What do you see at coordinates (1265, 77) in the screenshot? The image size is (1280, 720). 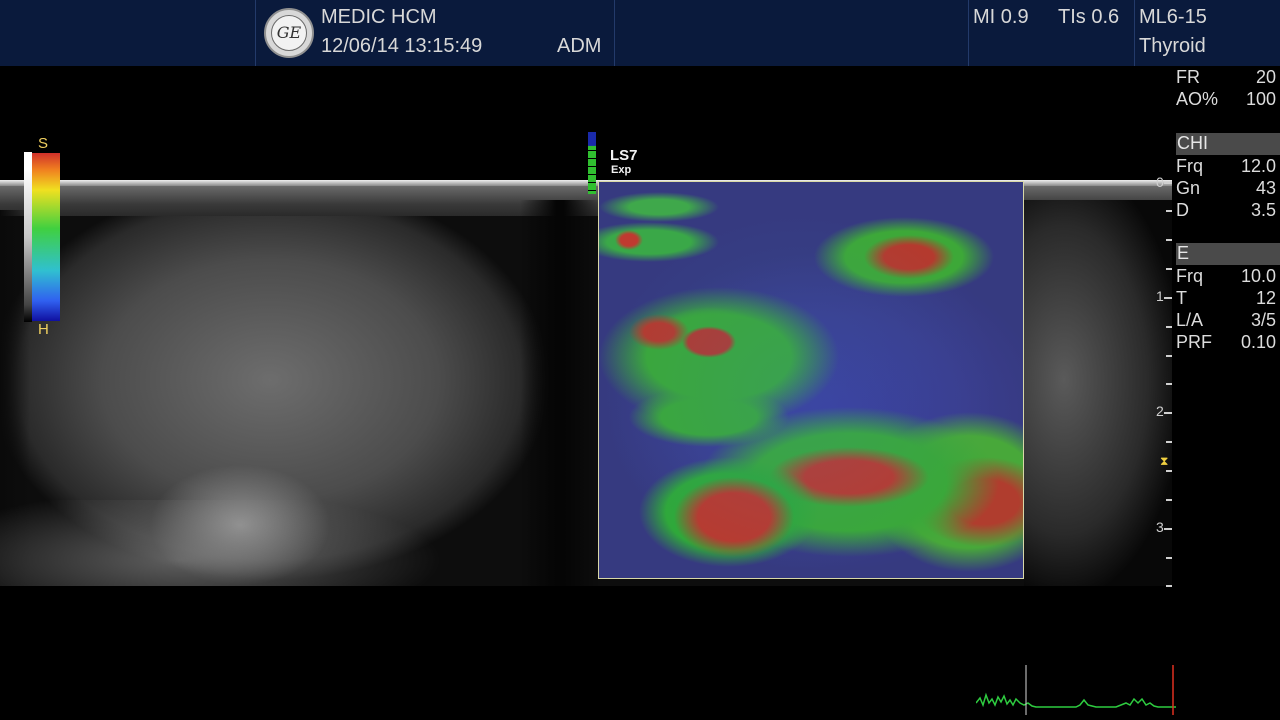 I see `param-value: 20` at bounding box center [1265, 77].